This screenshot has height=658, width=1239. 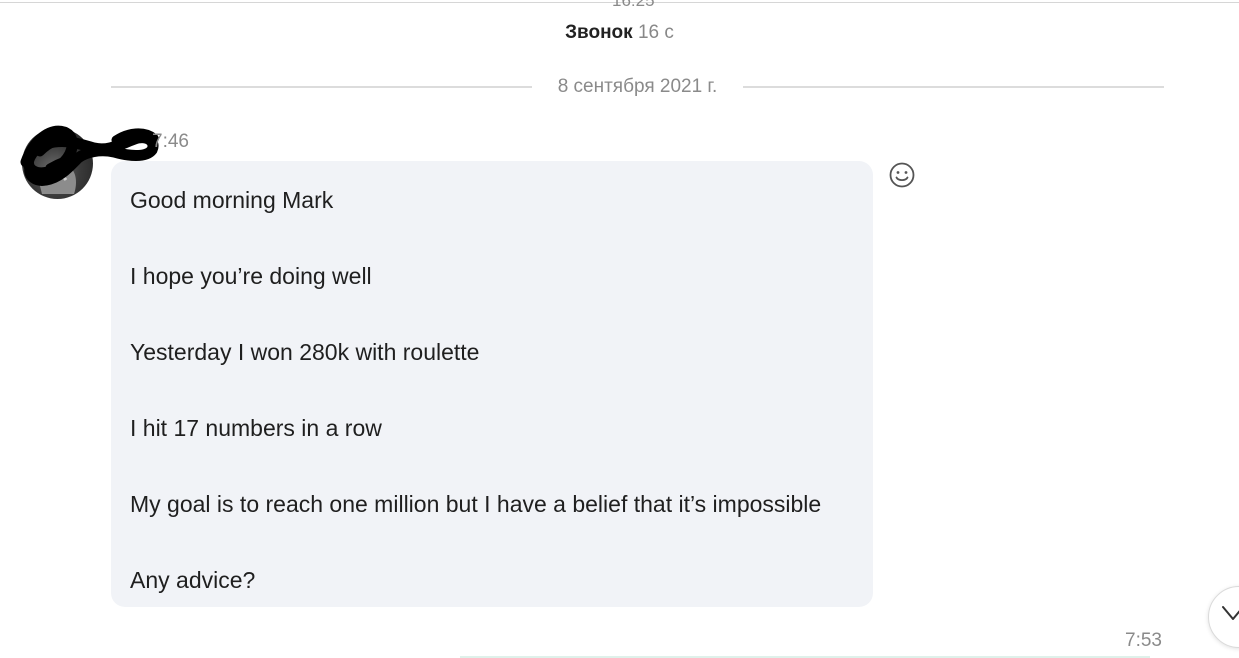 I want to click on date-separator-label: 8 сентября 2021 г., so click(x=637, y=86).